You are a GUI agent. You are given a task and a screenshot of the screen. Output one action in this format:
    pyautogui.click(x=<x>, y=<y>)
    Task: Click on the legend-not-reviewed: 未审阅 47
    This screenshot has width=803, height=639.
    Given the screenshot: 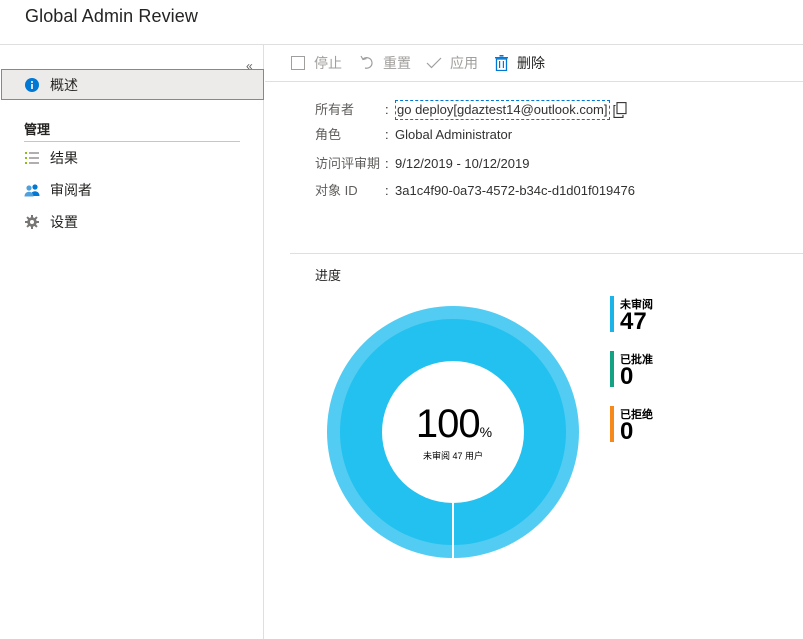 What is the action you would take?
    pyautogui.click(x=650, y=315)
    